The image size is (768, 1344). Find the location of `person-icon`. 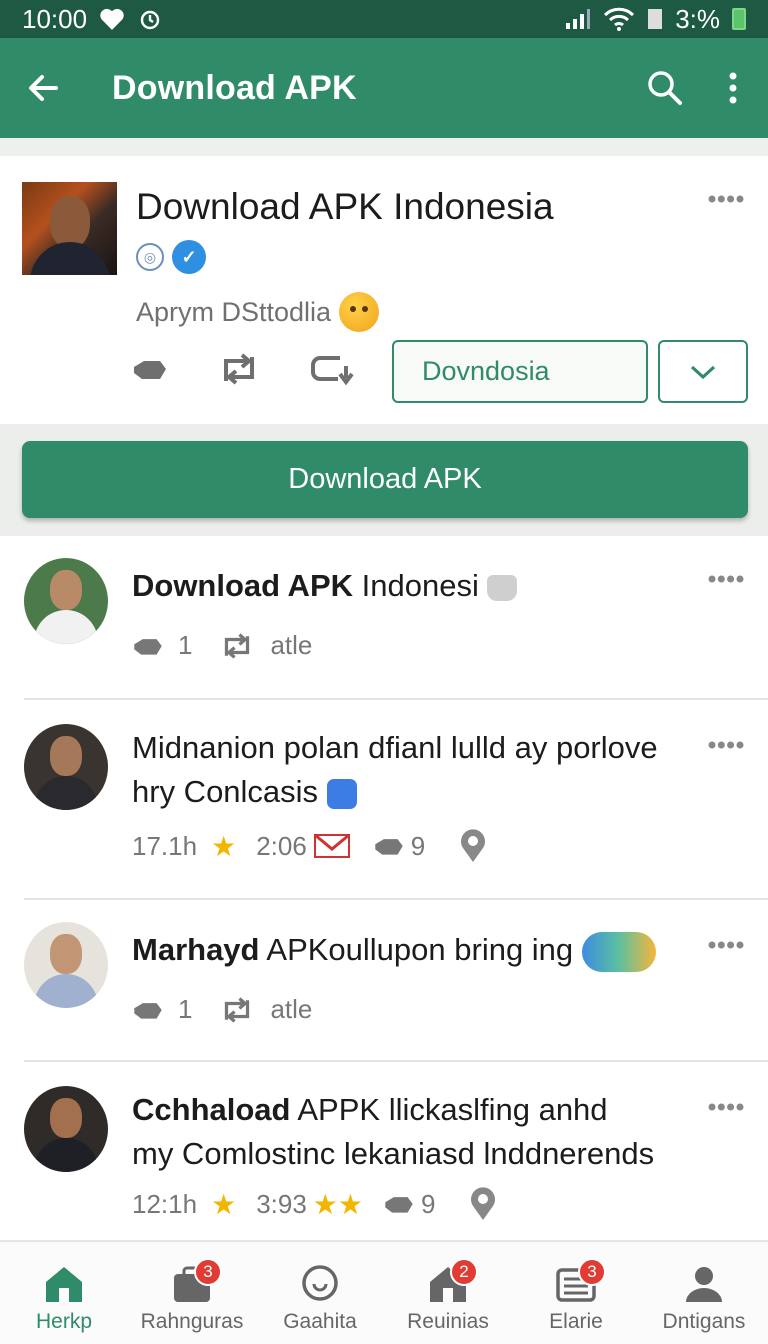

person-icon is located at coordinates (704, 1284).